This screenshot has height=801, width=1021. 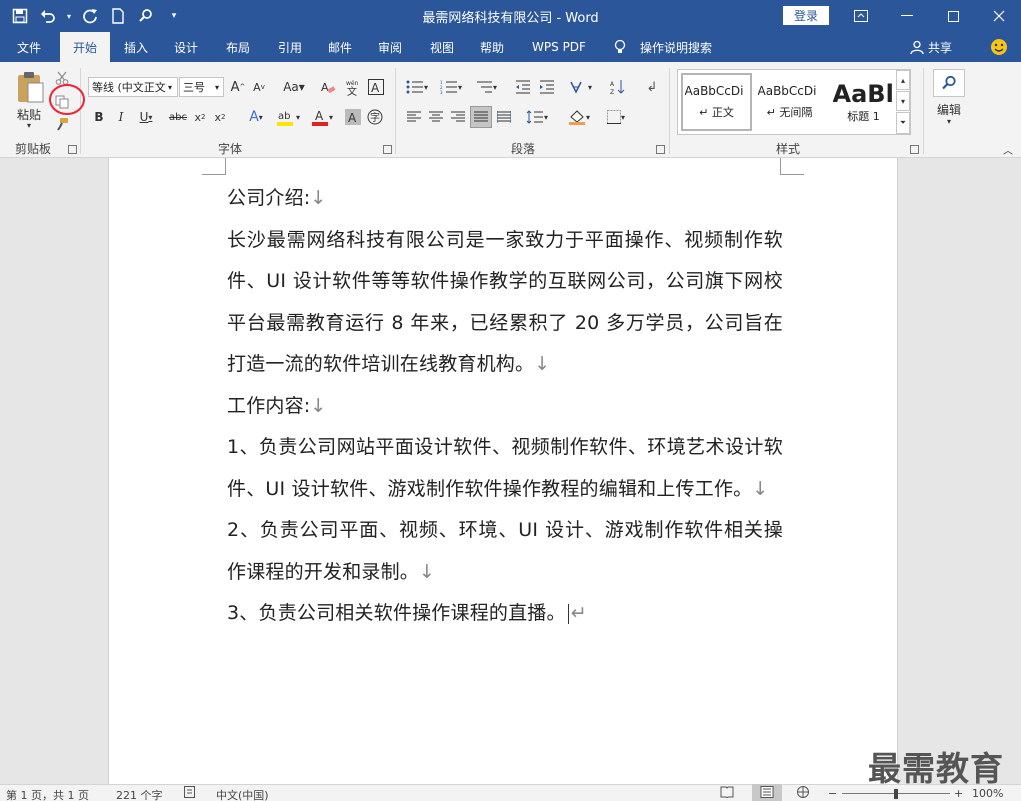 What do you see at coordinates (186, 47) in the screenshot?
I see `tab-design: 设计` at bounding box center [186, 47].